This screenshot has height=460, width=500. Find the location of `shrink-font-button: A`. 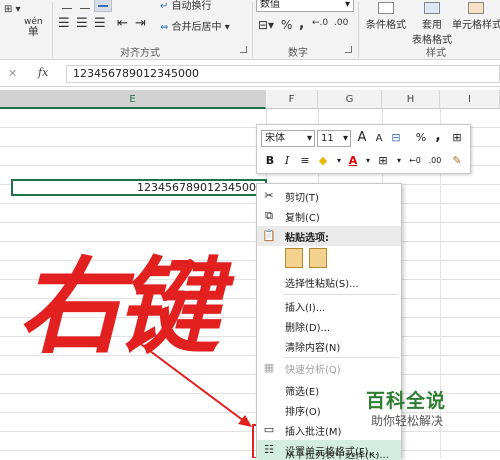

shrink-font-button: A is located at coordinates (379, 139).